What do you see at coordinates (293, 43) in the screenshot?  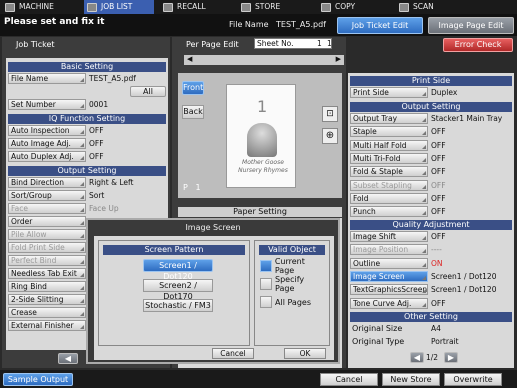 I see `sheet-no-field: Sheet No. 1 1` at bounding box center [293, 43].